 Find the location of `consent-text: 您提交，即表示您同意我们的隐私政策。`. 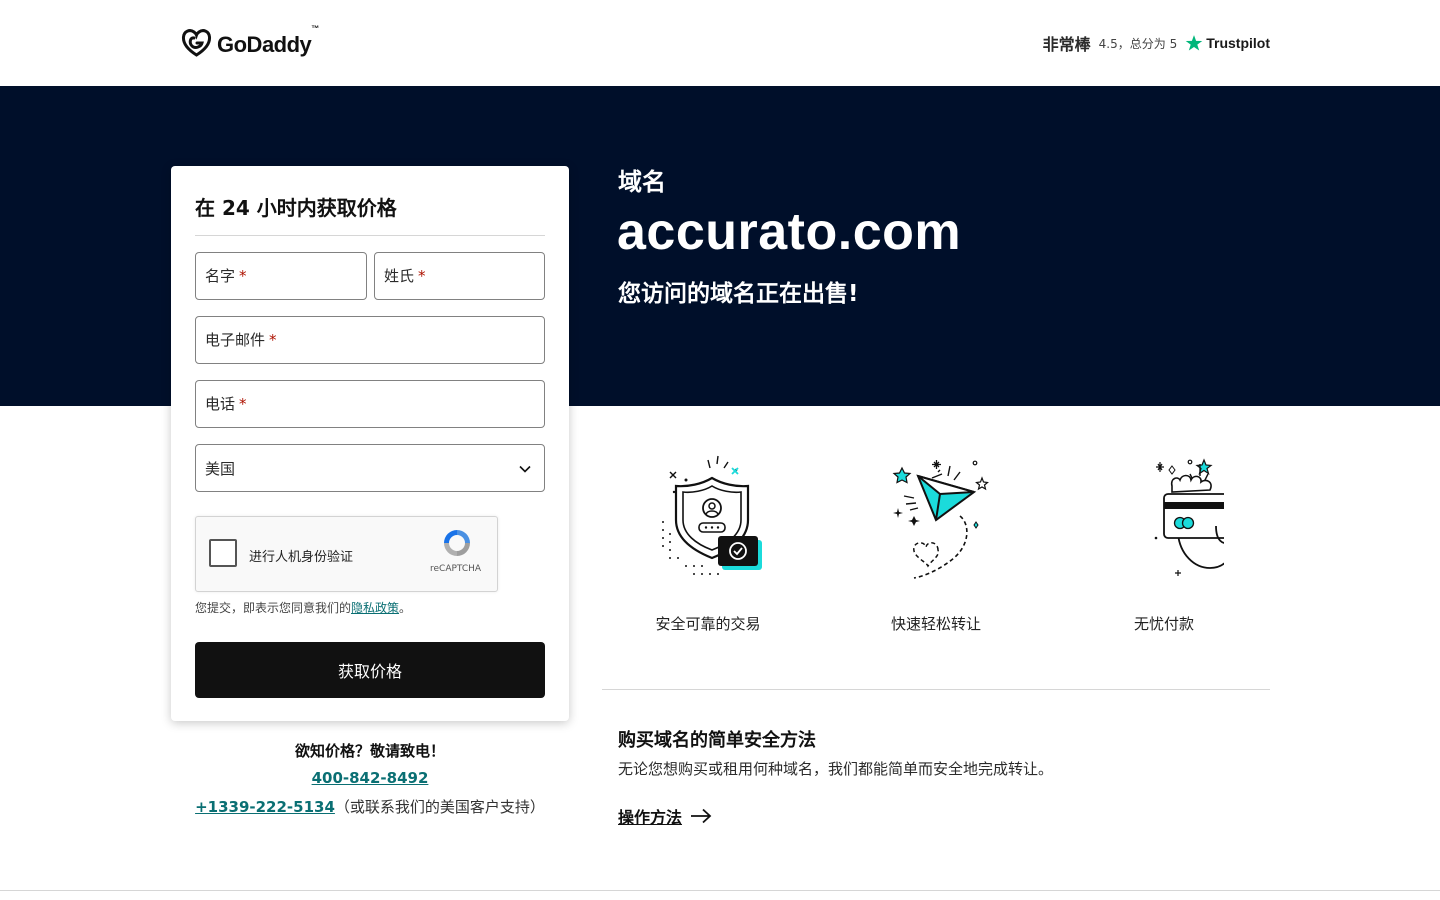

consent-text: 您提交，即表示您同意我们的隐私政策。 is located at coordinates (303, 608).